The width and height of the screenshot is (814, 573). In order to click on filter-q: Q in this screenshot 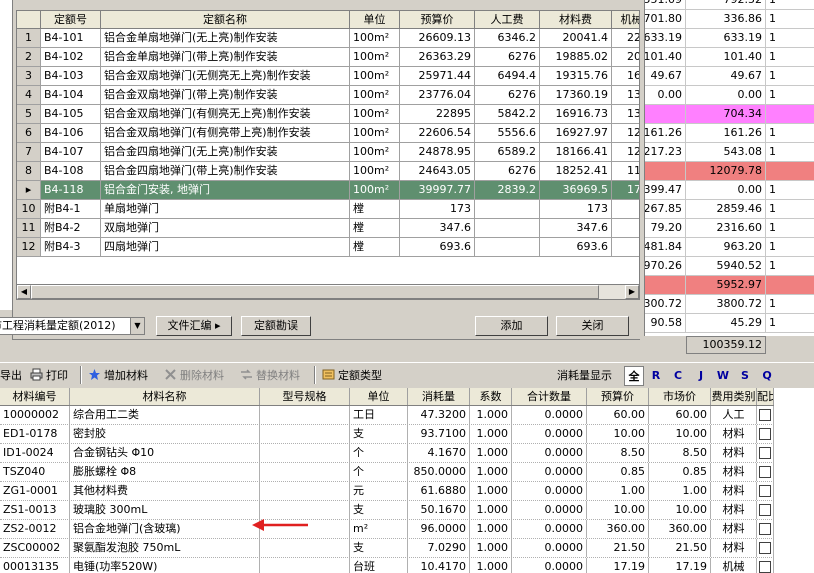, I will do `click(767, 376)`.